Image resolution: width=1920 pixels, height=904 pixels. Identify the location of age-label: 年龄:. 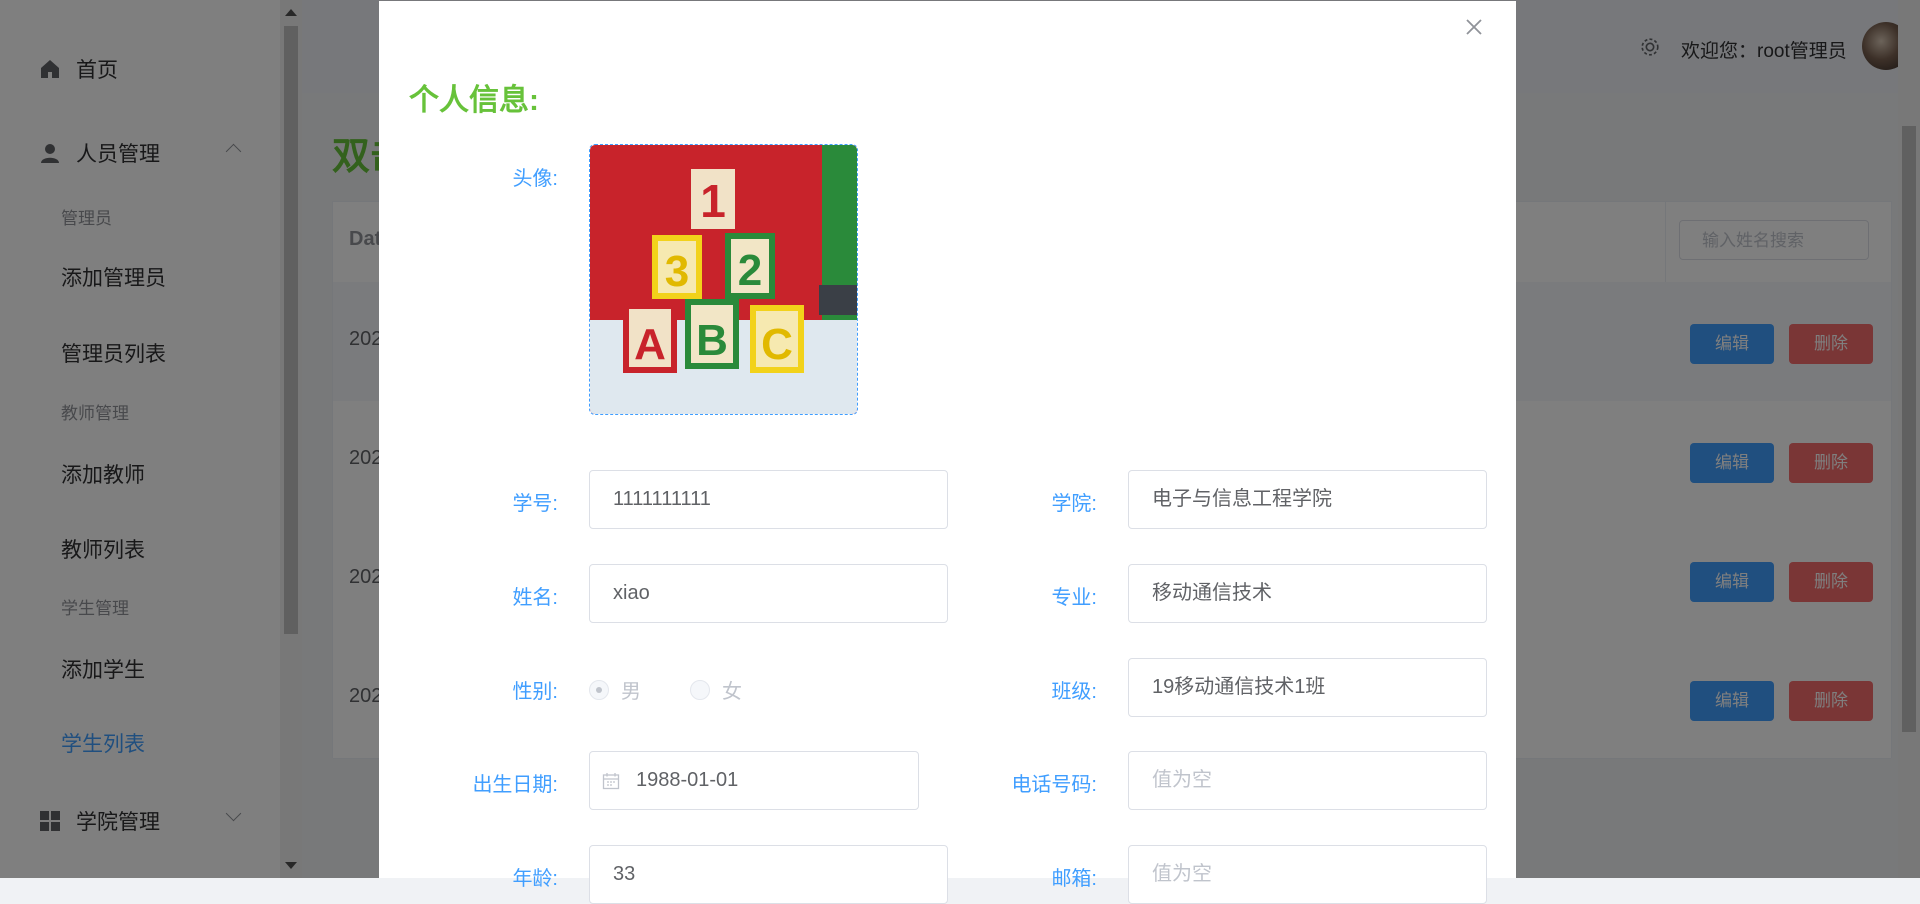
(535, 879).